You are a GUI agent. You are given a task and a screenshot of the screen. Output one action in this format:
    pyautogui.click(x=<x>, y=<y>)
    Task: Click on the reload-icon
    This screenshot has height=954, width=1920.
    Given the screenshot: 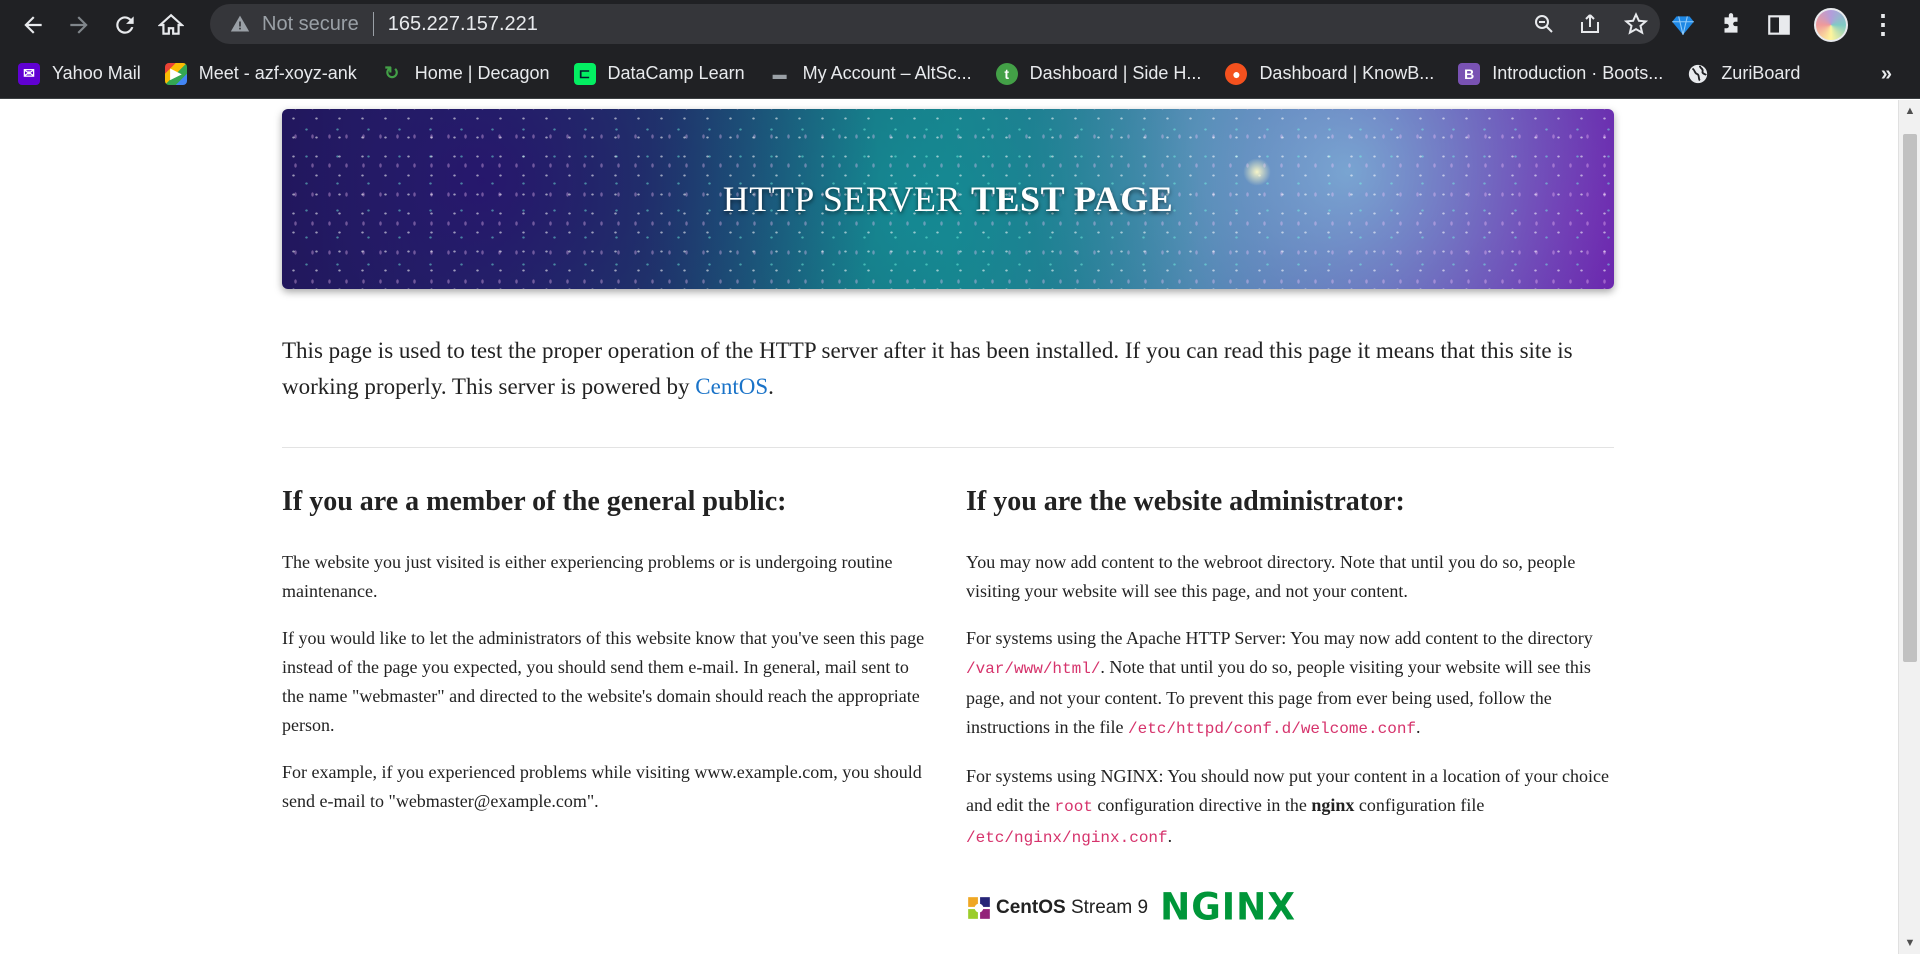 What is the action you would take?
    pyautogui.click(x=125, y=24)
    